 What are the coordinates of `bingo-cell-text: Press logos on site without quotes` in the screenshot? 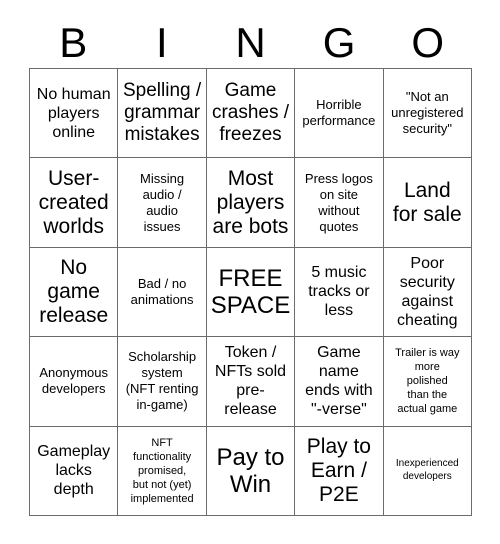 It's located at (338, 202).